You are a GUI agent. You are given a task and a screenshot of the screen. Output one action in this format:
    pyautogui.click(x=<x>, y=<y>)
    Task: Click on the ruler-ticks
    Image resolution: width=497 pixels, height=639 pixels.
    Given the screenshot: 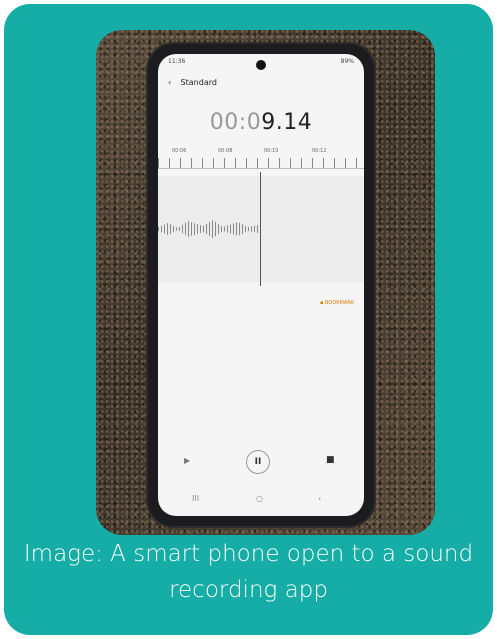 What is the action you would take?
    pyautogui.click(x=261, y=163)
    